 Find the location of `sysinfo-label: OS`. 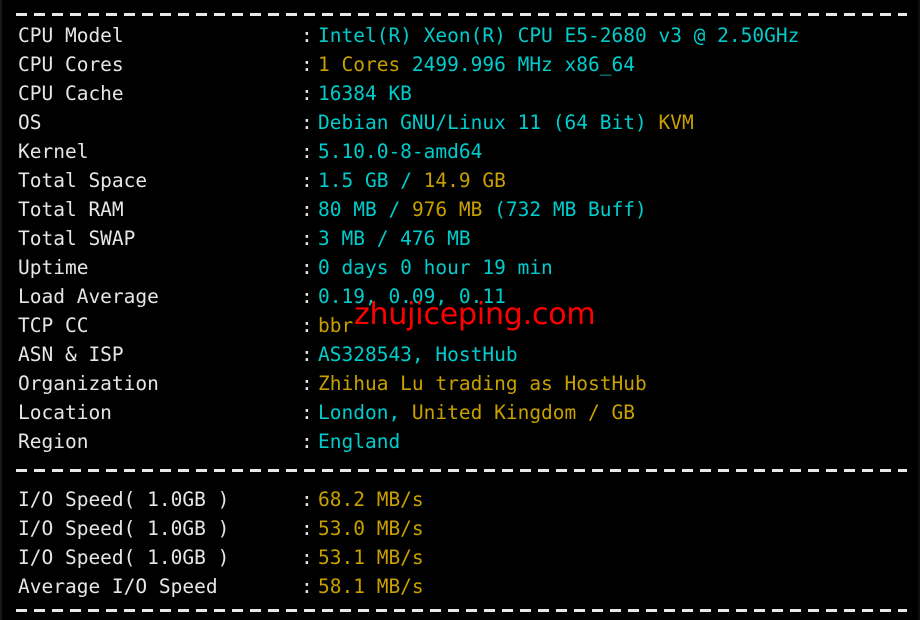

sysinfo-label: OS is located at coordinates (30, 122).